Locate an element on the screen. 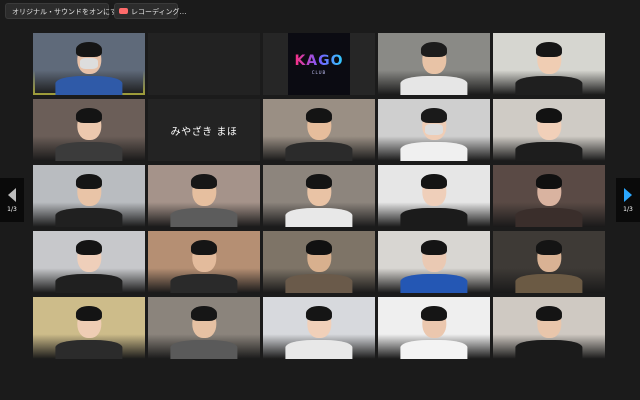 This screenshot has height=400, width=640. logo-text: KAGO is located at coordinates (319, 61).